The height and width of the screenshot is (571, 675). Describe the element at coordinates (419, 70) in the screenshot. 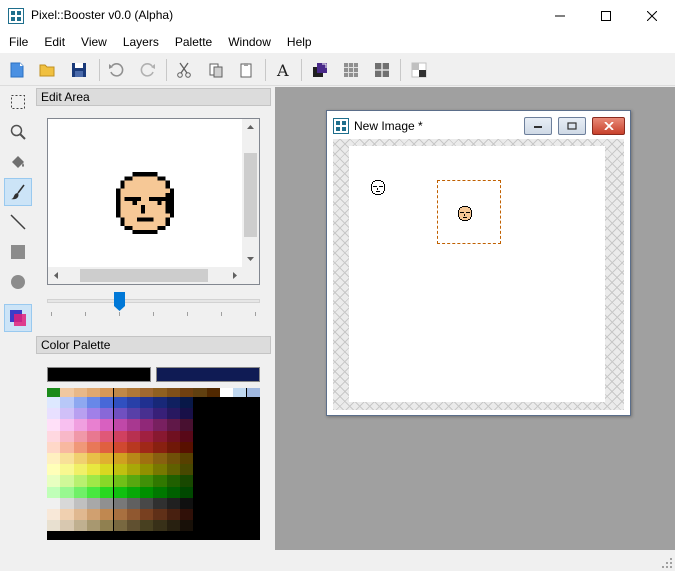

I see `transparency-button` at that location.